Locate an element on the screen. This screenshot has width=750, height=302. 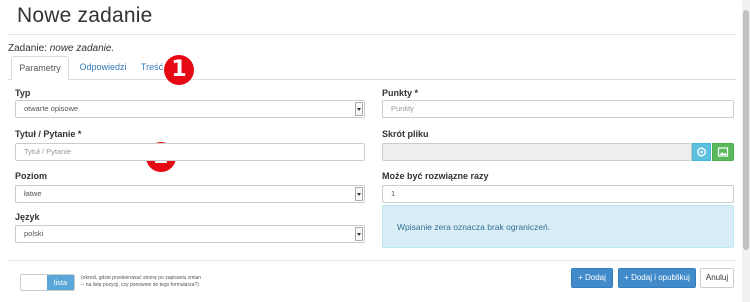
annotation-marker-1: 1 is located at coordinates (179, 70).